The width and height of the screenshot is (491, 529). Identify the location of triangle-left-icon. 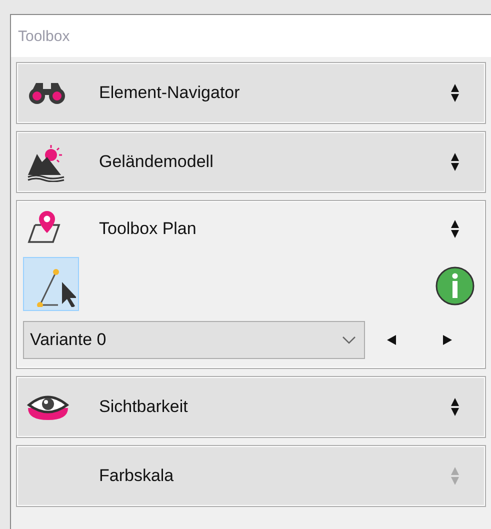
(392, 340).